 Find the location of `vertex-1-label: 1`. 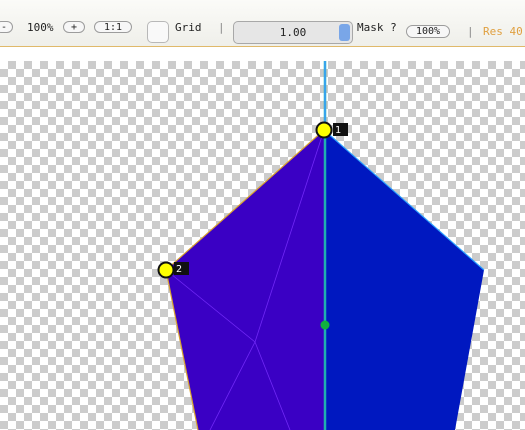

vertex-1-label: 1 is located at coordinates (338, 130).